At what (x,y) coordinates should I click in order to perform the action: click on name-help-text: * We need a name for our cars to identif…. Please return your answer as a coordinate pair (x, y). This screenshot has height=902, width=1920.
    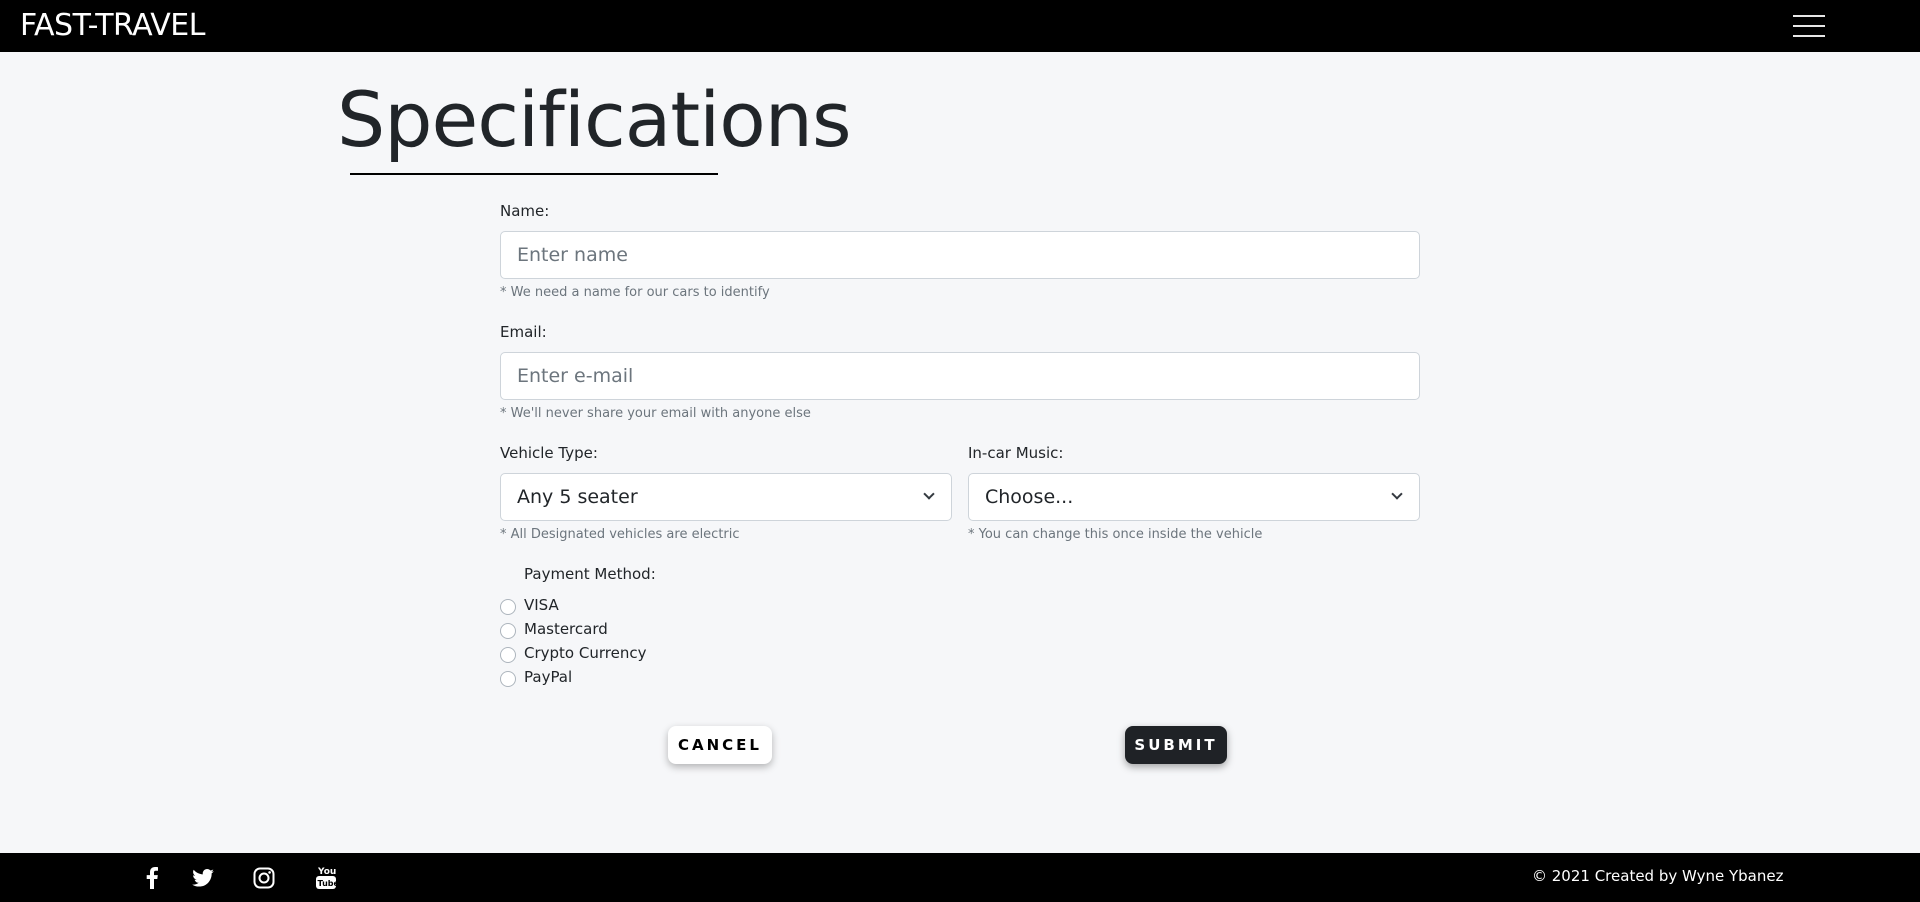
    Looking at the image, I should click on (635, 292).